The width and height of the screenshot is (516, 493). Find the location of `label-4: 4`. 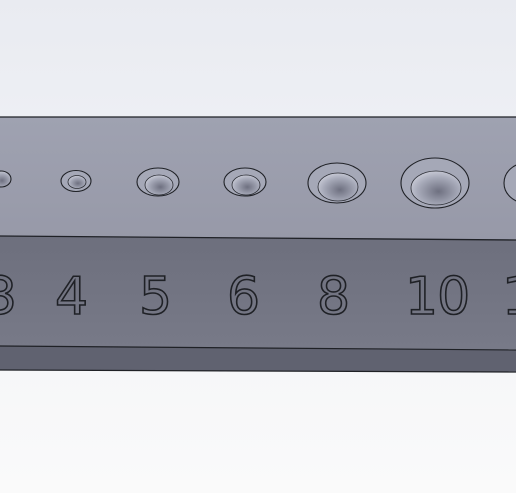

label-4: 4 is located at coordinates (71, 297).